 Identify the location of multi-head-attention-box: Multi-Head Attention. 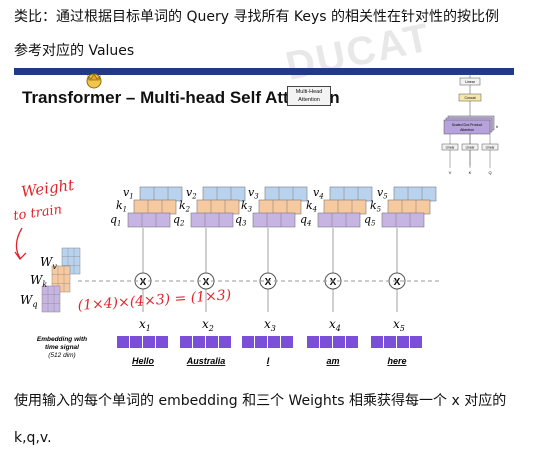
(309, 96).